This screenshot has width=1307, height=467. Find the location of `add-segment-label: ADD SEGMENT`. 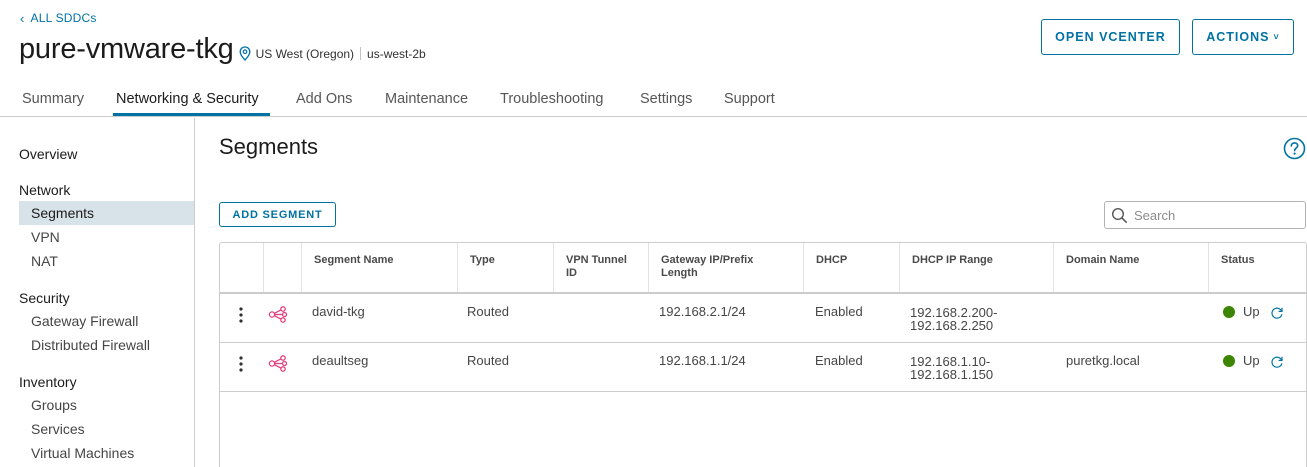

add-segment-label: ADD SEGMENT is located at coordinates (277, 214).